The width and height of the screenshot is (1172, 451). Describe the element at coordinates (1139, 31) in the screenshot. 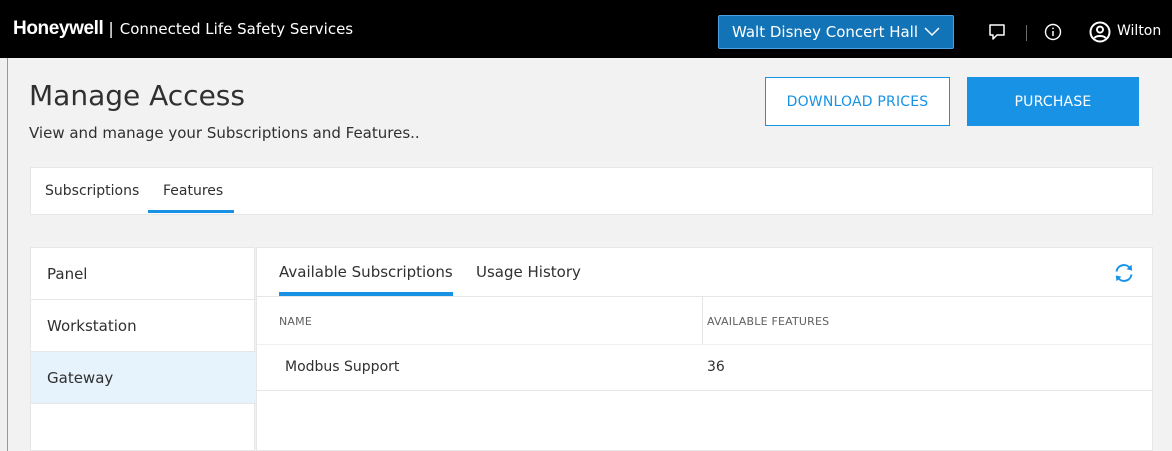

I see `user-name: Wilton` at that location.